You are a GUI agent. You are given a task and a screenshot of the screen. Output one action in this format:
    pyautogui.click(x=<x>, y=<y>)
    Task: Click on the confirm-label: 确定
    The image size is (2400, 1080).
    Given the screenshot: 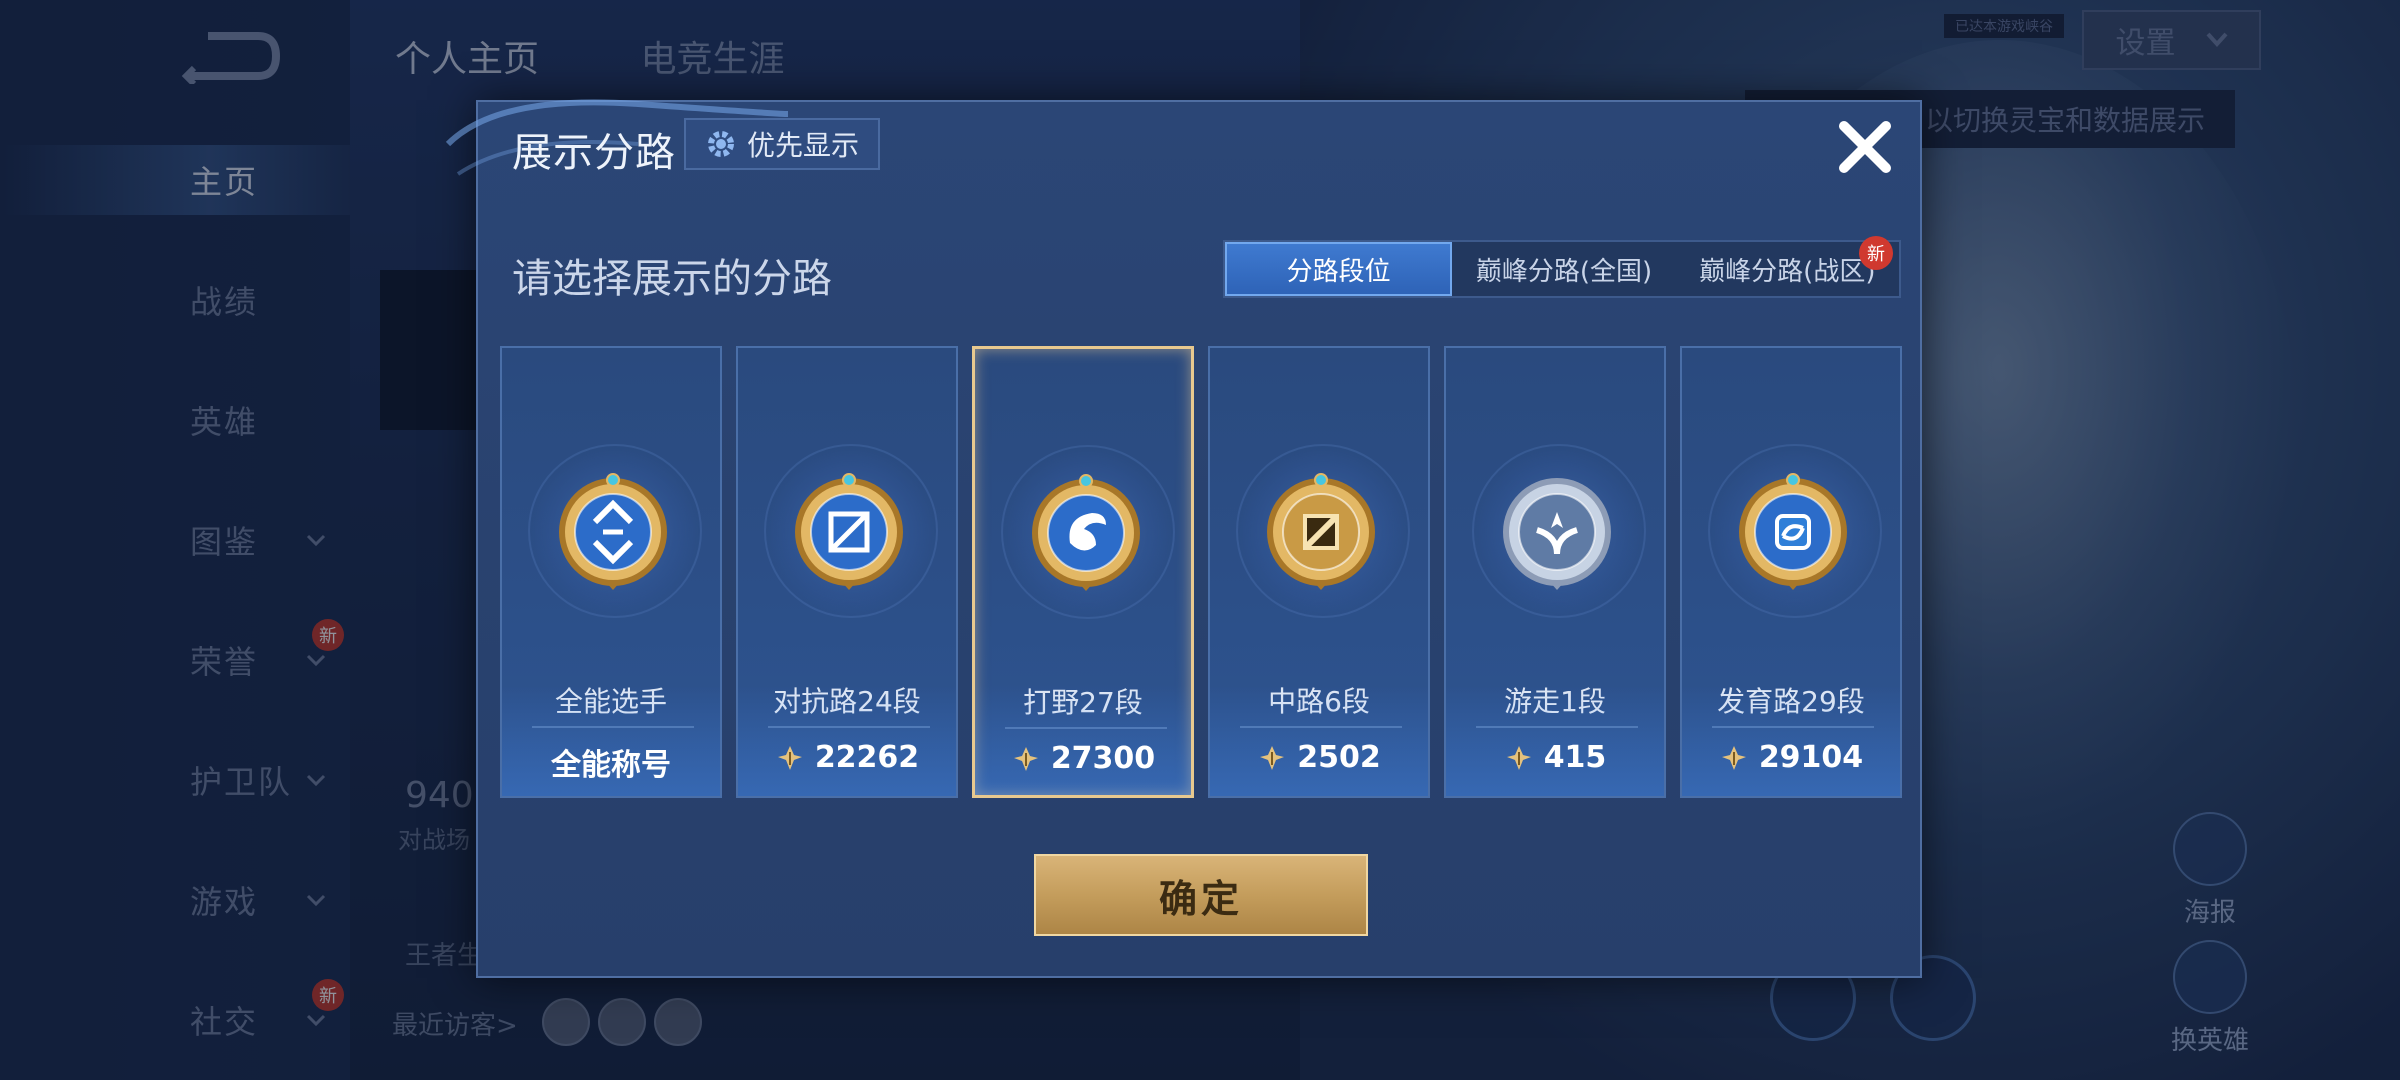 What is the action you would take?
    pyautogui.click(x=1200, y=898)
    